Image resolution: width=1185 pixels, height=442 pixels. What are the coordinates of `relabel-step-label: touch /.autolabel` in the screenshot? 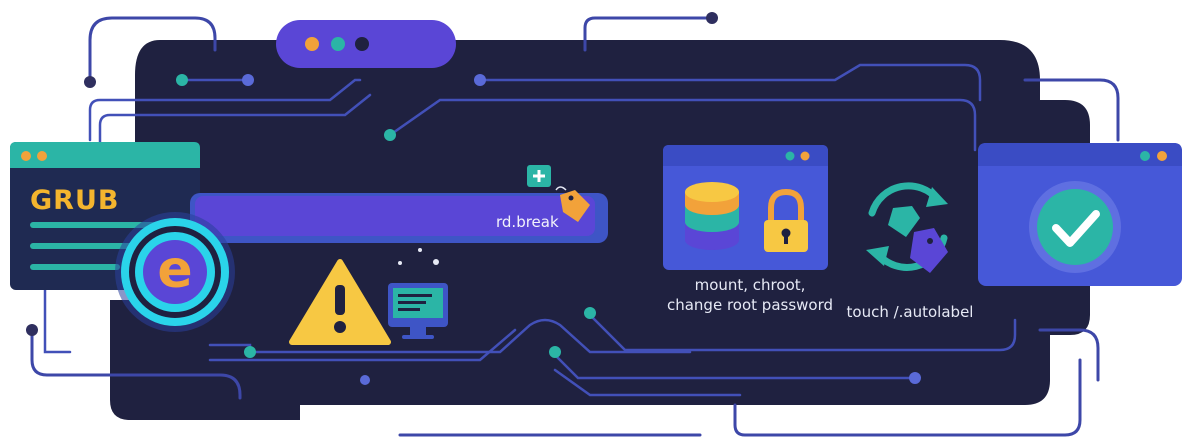 It's located at (910, 312).